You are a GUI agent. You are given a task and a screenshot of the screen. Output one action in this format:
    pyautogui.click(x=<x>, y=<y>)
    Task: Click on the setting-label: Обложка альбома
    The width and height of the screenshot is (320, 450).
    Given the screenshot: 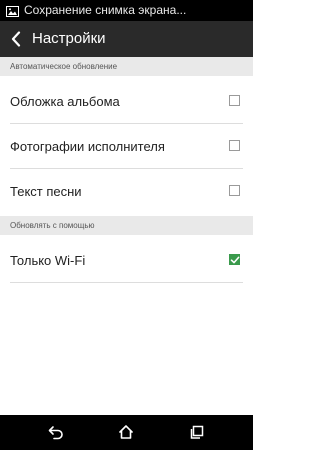 What is the action you would take?
    pyautogui.click(x=65, y=101)
    